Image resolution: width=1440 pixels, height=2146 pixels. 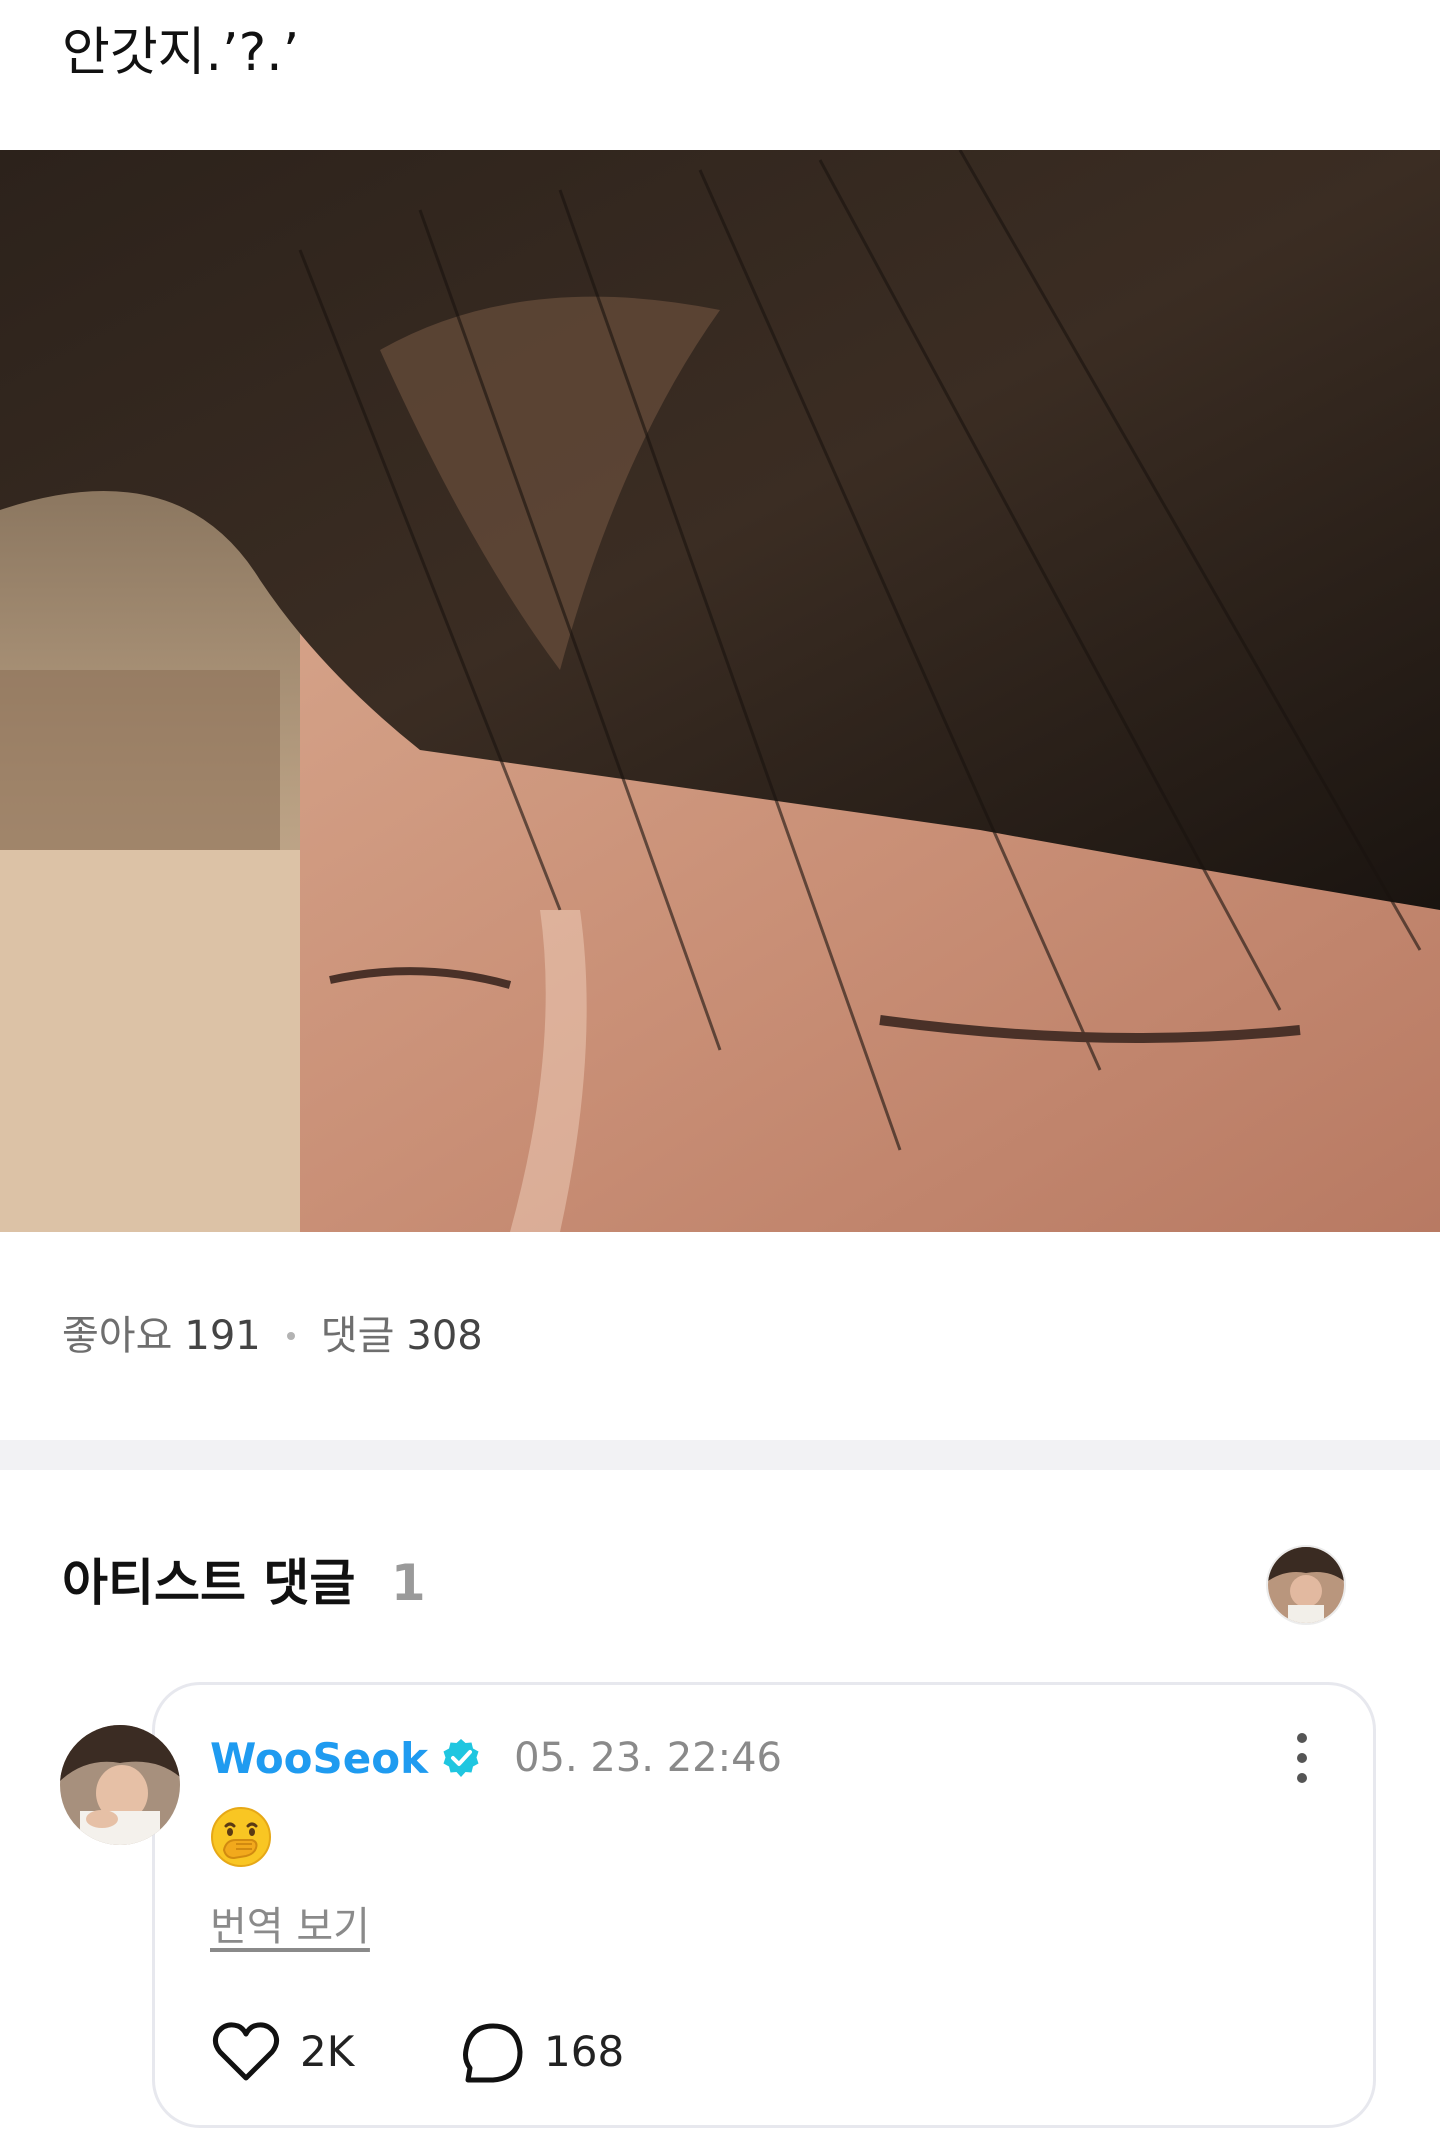 What do you see at coordinates (222, 1336) in the screenshot?
I see `likes-count: 191` at bounding box center [222, 1336].